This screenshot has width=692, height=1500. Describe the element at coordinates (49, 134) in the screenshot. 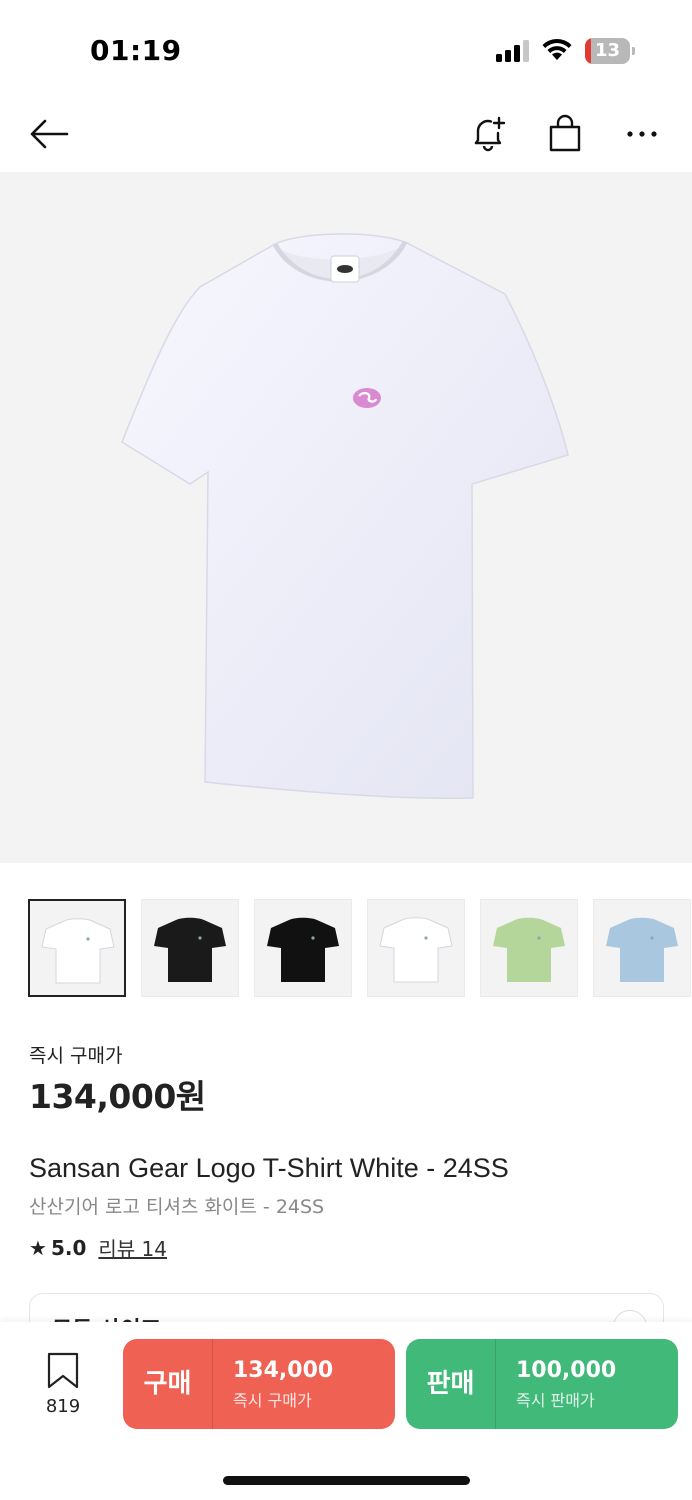

I see `back-arrow-icon` at that location.